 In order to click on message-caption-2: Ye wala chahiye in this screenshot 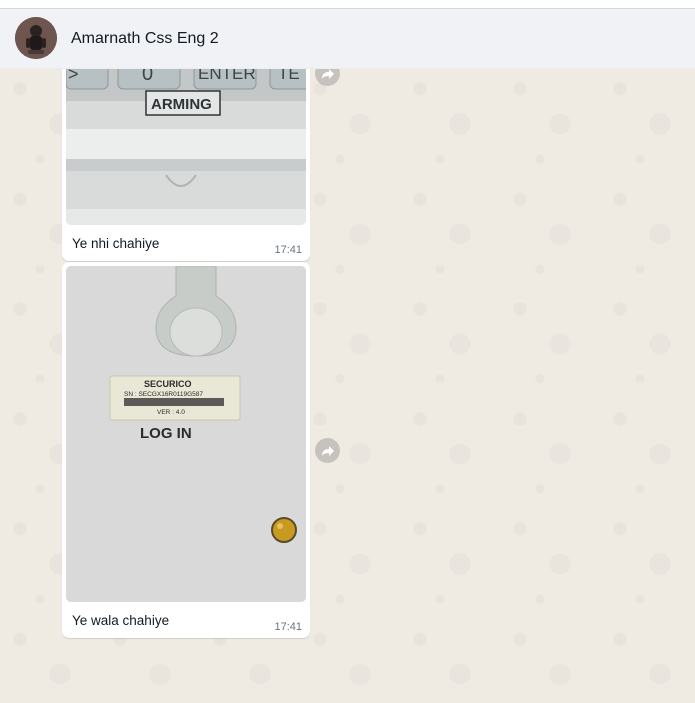, I will do `click(121, 620)`.